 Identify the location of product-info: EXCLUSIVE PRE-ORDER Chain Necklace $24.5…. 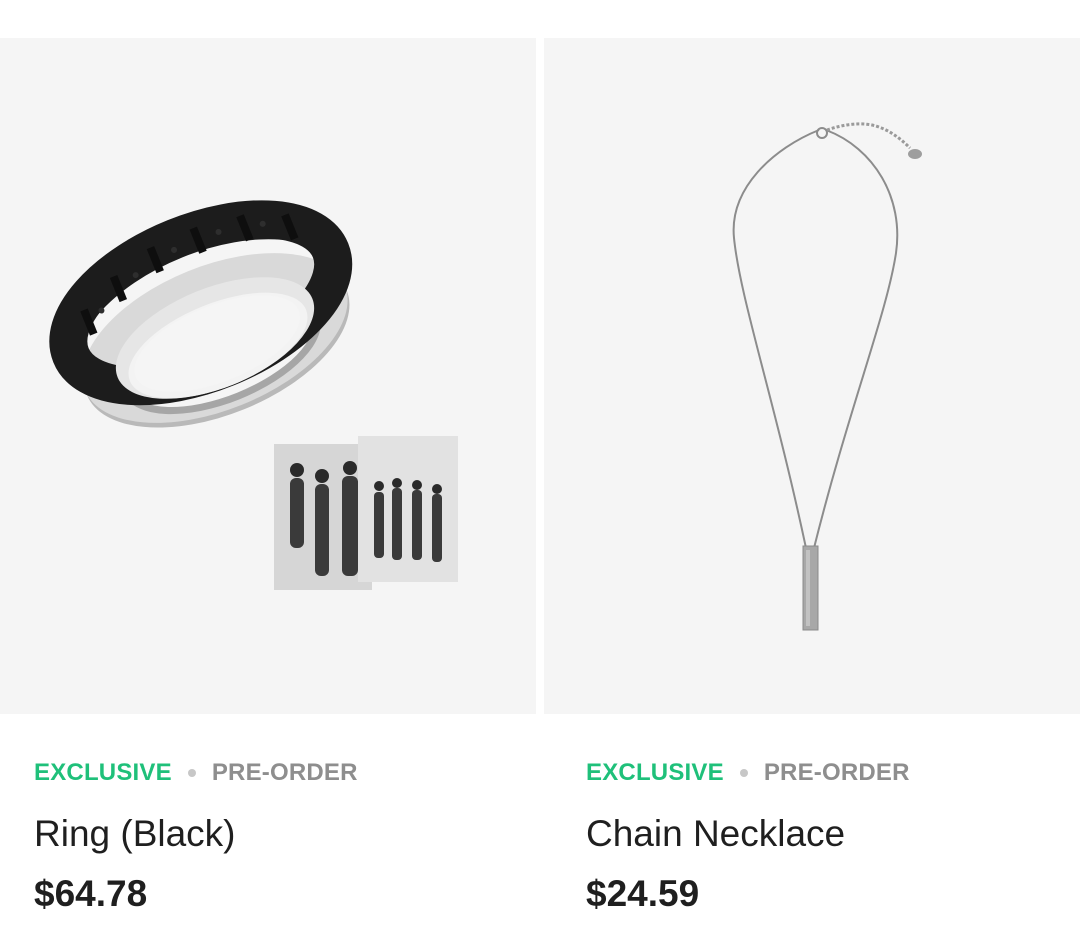
(812, 815).